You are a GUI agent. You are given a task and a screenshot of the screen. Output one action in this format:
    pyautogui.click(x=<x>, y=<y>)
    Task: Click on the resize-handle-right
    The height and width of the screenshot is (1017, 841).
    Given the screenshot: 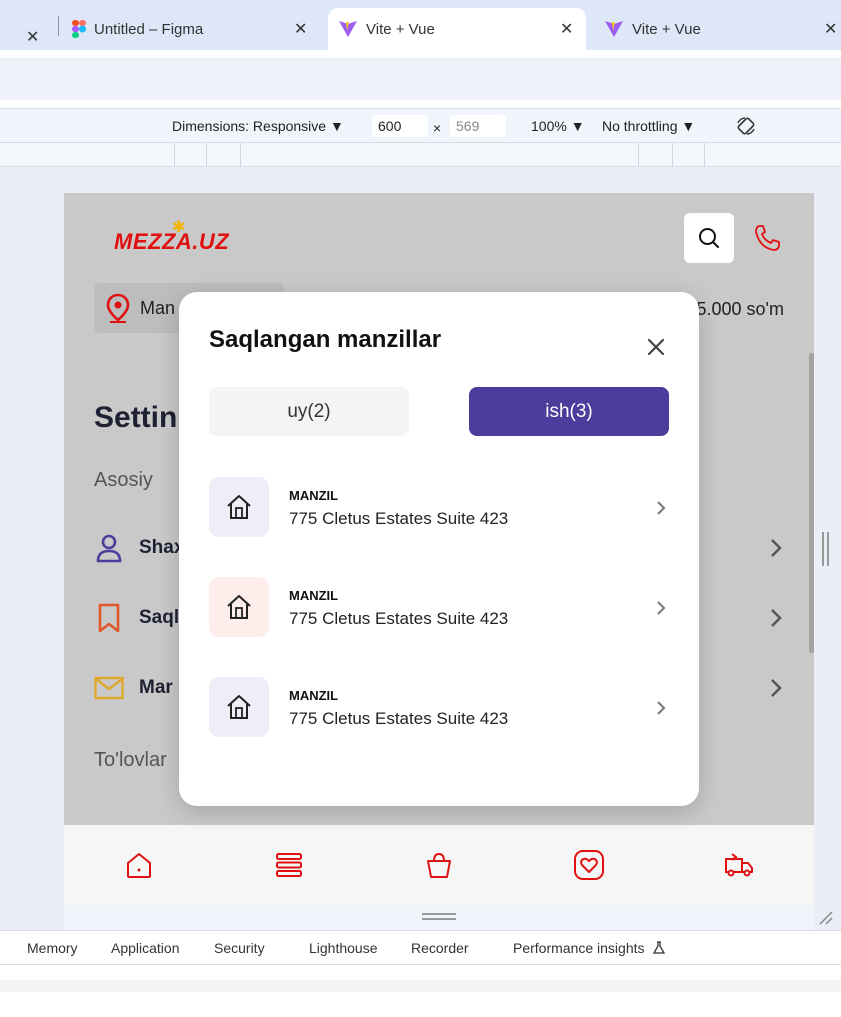 What is the action you would take?
    pyautogui.click(x=826, y=549)
    